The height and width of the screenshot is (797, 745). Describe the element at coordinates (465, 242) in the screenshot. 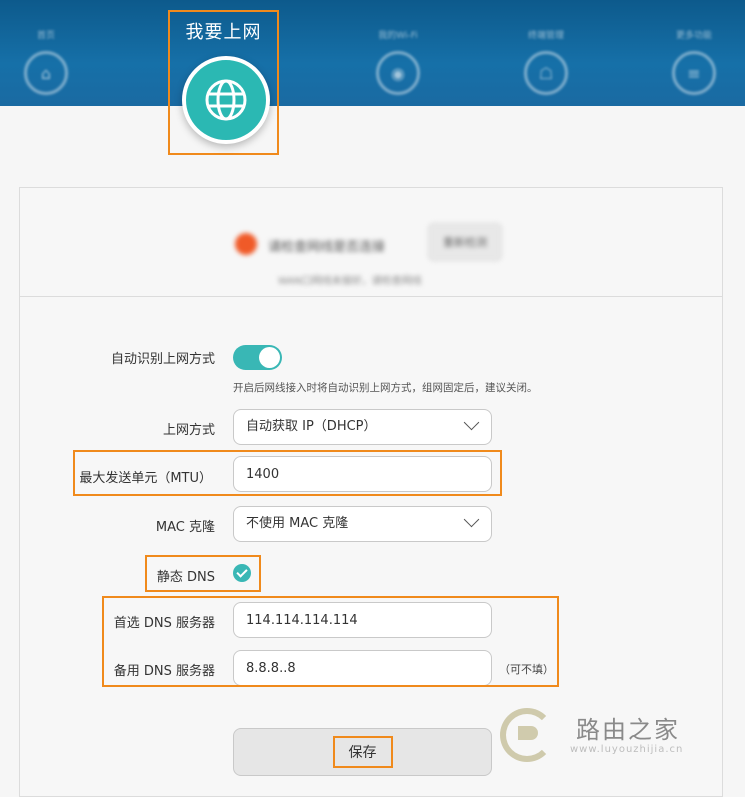

I see `recheck-button: 重新检测` at that location.